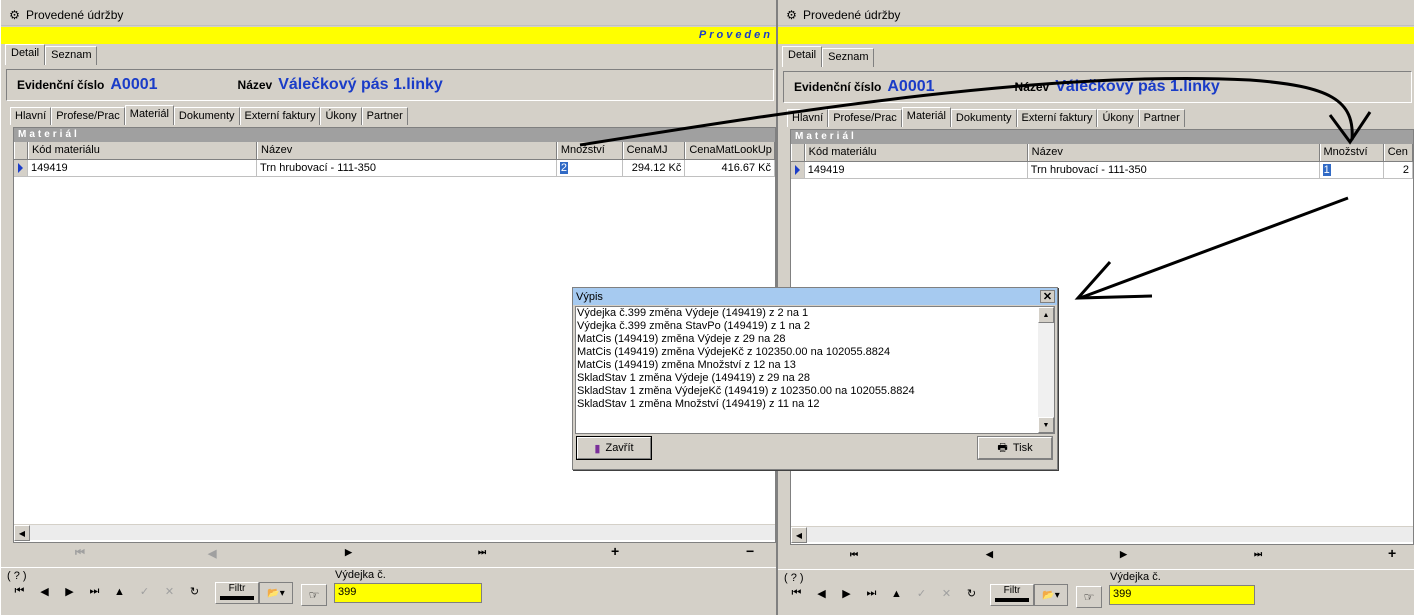 The image size is (1414, 615). Describe the element at coordinates (1399, 170) in the screenshot. I see `cell-cen: 2` at that location.